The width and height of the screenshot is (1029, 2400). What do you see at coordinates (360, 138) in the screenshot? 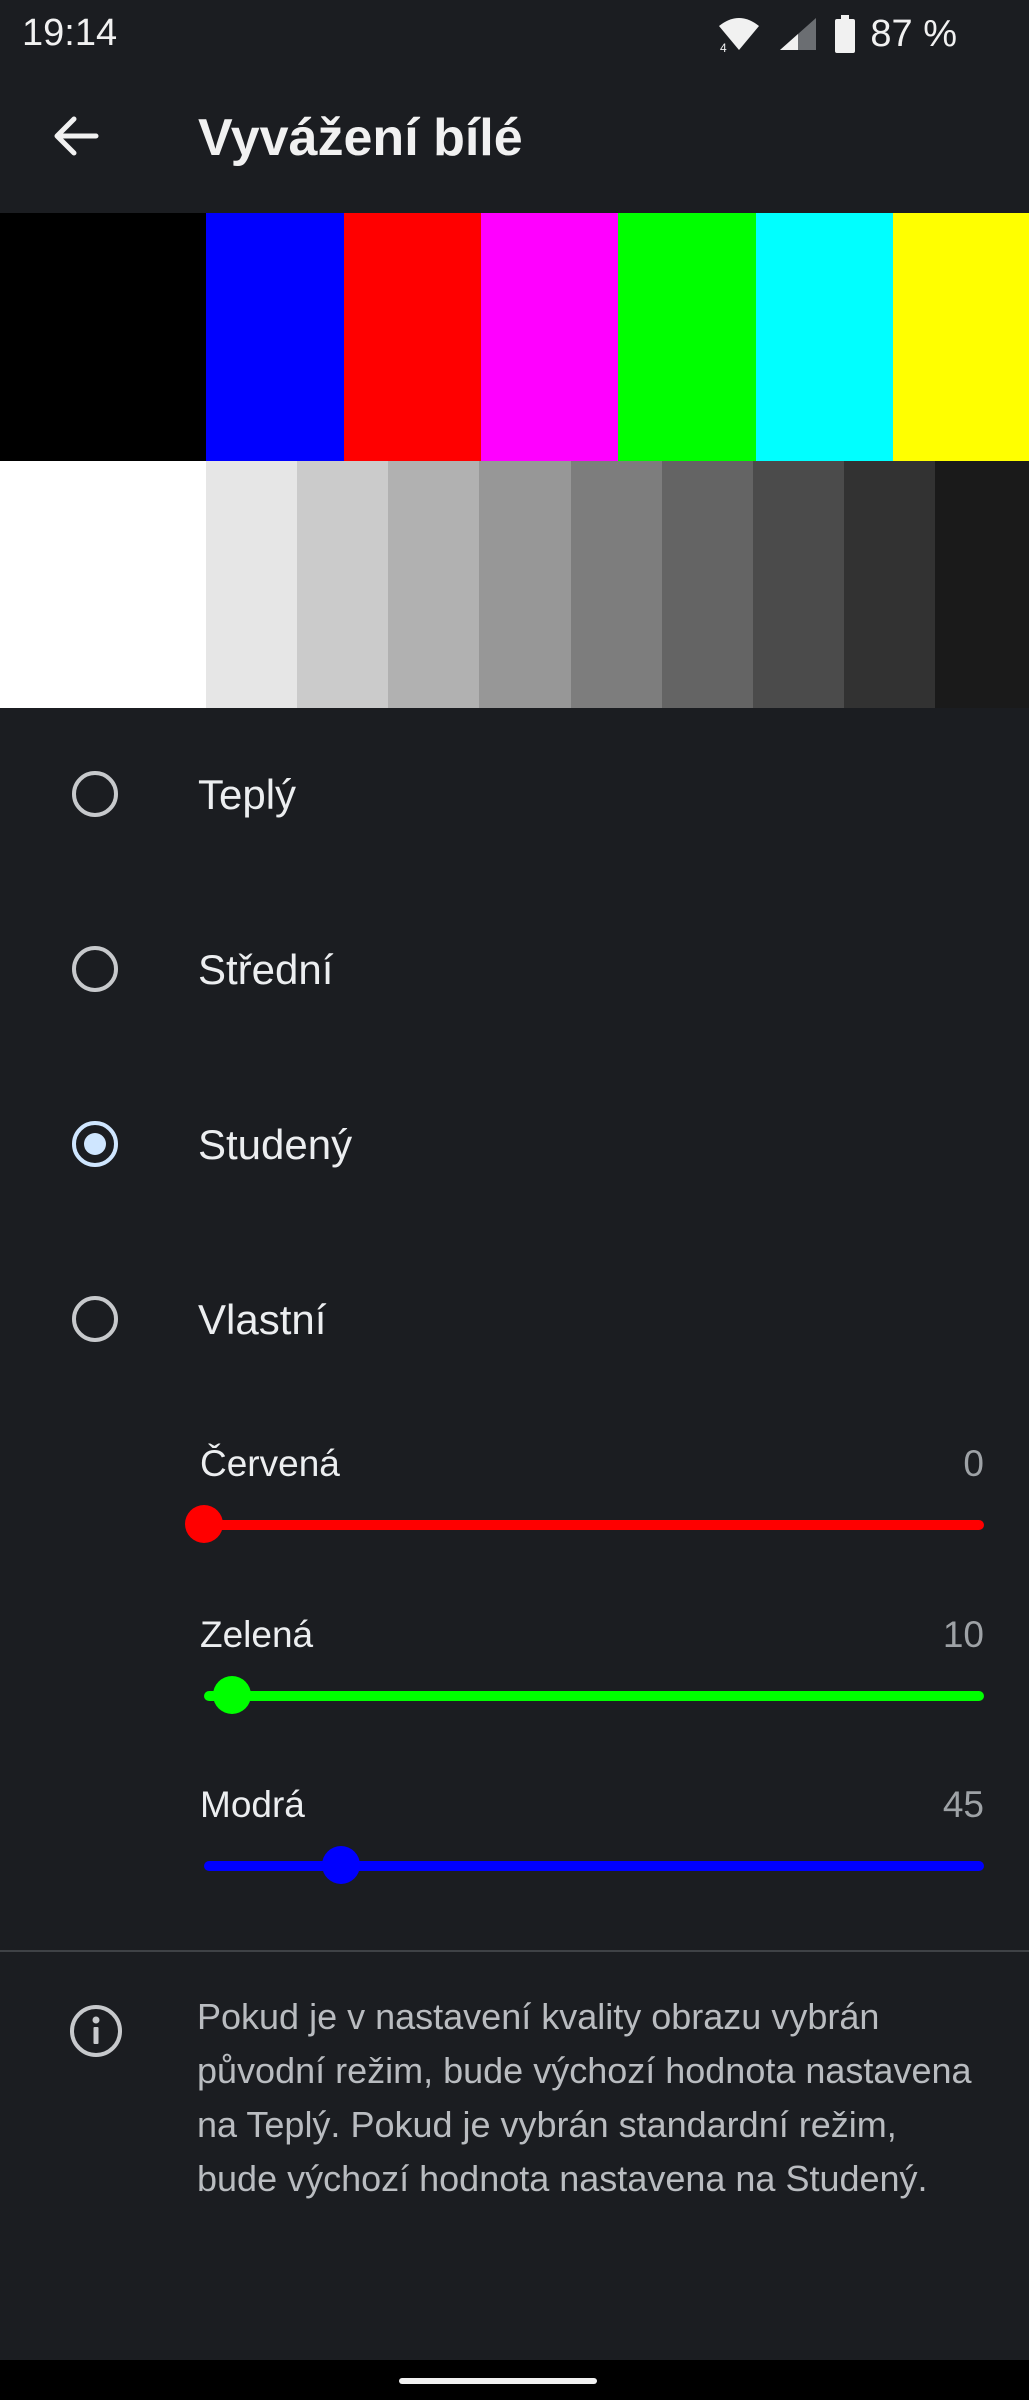
I see `page-title: Vyvážení bílé` at bounding box center [360, 138].